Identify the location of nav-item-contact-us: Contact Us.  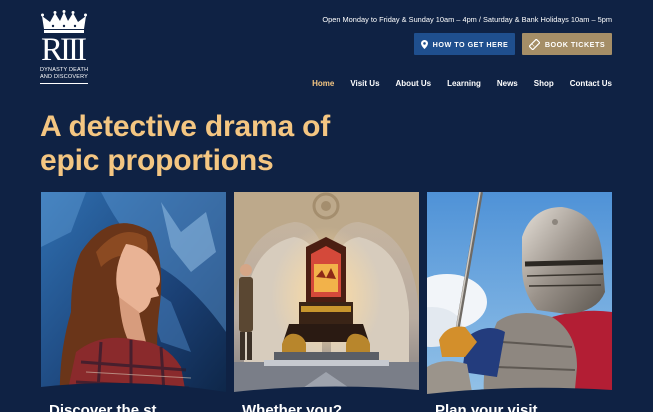
(591, 83).